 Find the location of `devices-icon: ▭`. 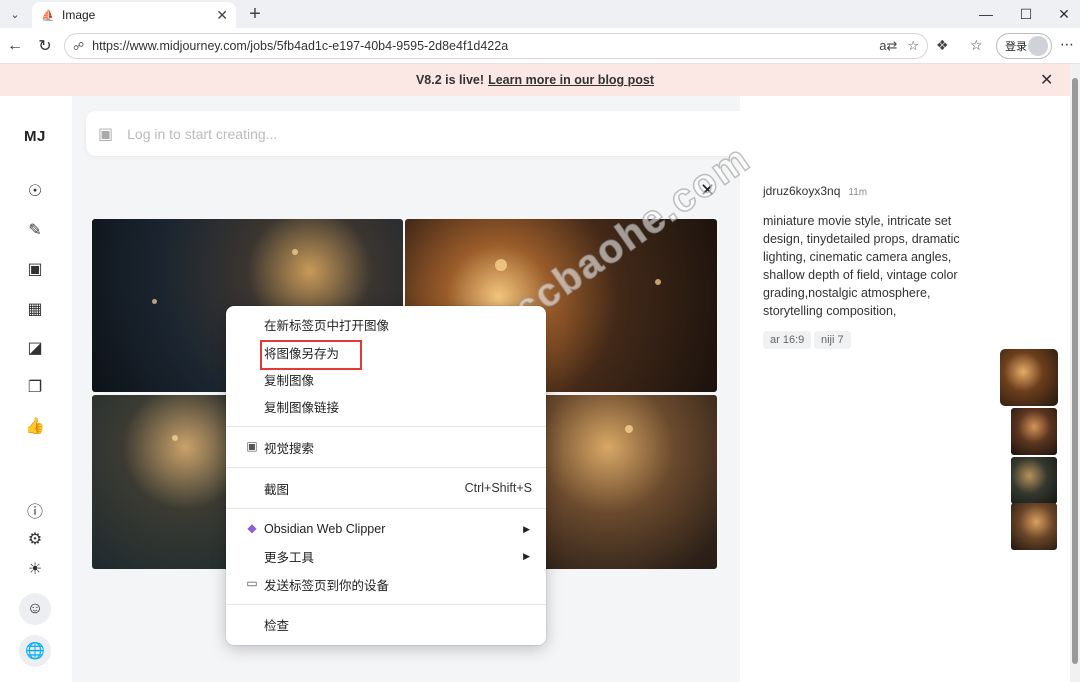

devices-icon: ▭ is located at coordinates (252, 583).